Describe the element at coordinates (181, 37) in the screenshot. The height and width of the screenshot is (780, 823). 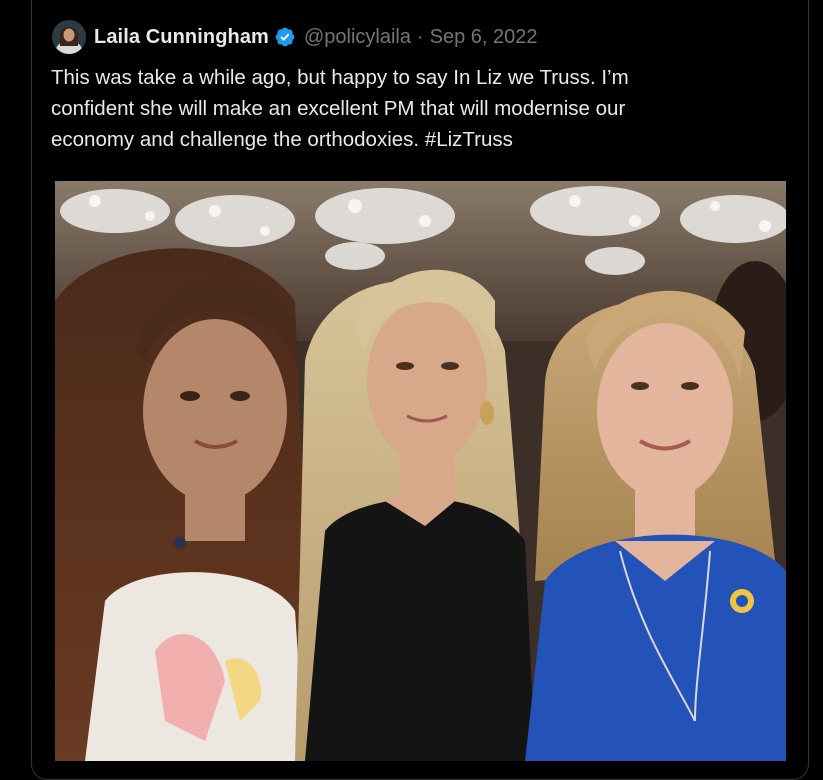
I see `display-name: Laila Cunningham` at that location.